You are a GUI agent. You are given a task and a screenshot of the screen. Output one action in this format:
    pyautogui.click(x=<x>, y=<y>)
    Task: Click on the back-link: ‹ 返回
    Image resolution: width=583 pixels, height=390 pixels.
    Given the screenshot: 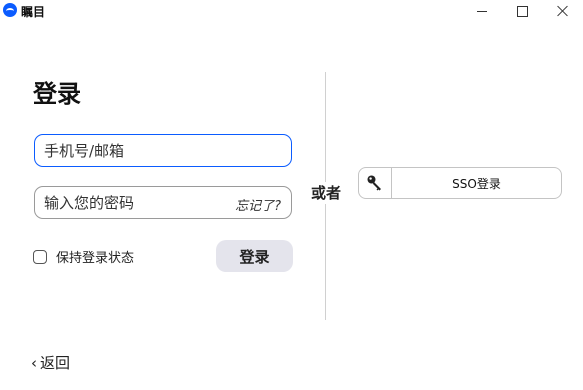 What is the action you would take?
    pyautogui.click(x=50, y=362)
    